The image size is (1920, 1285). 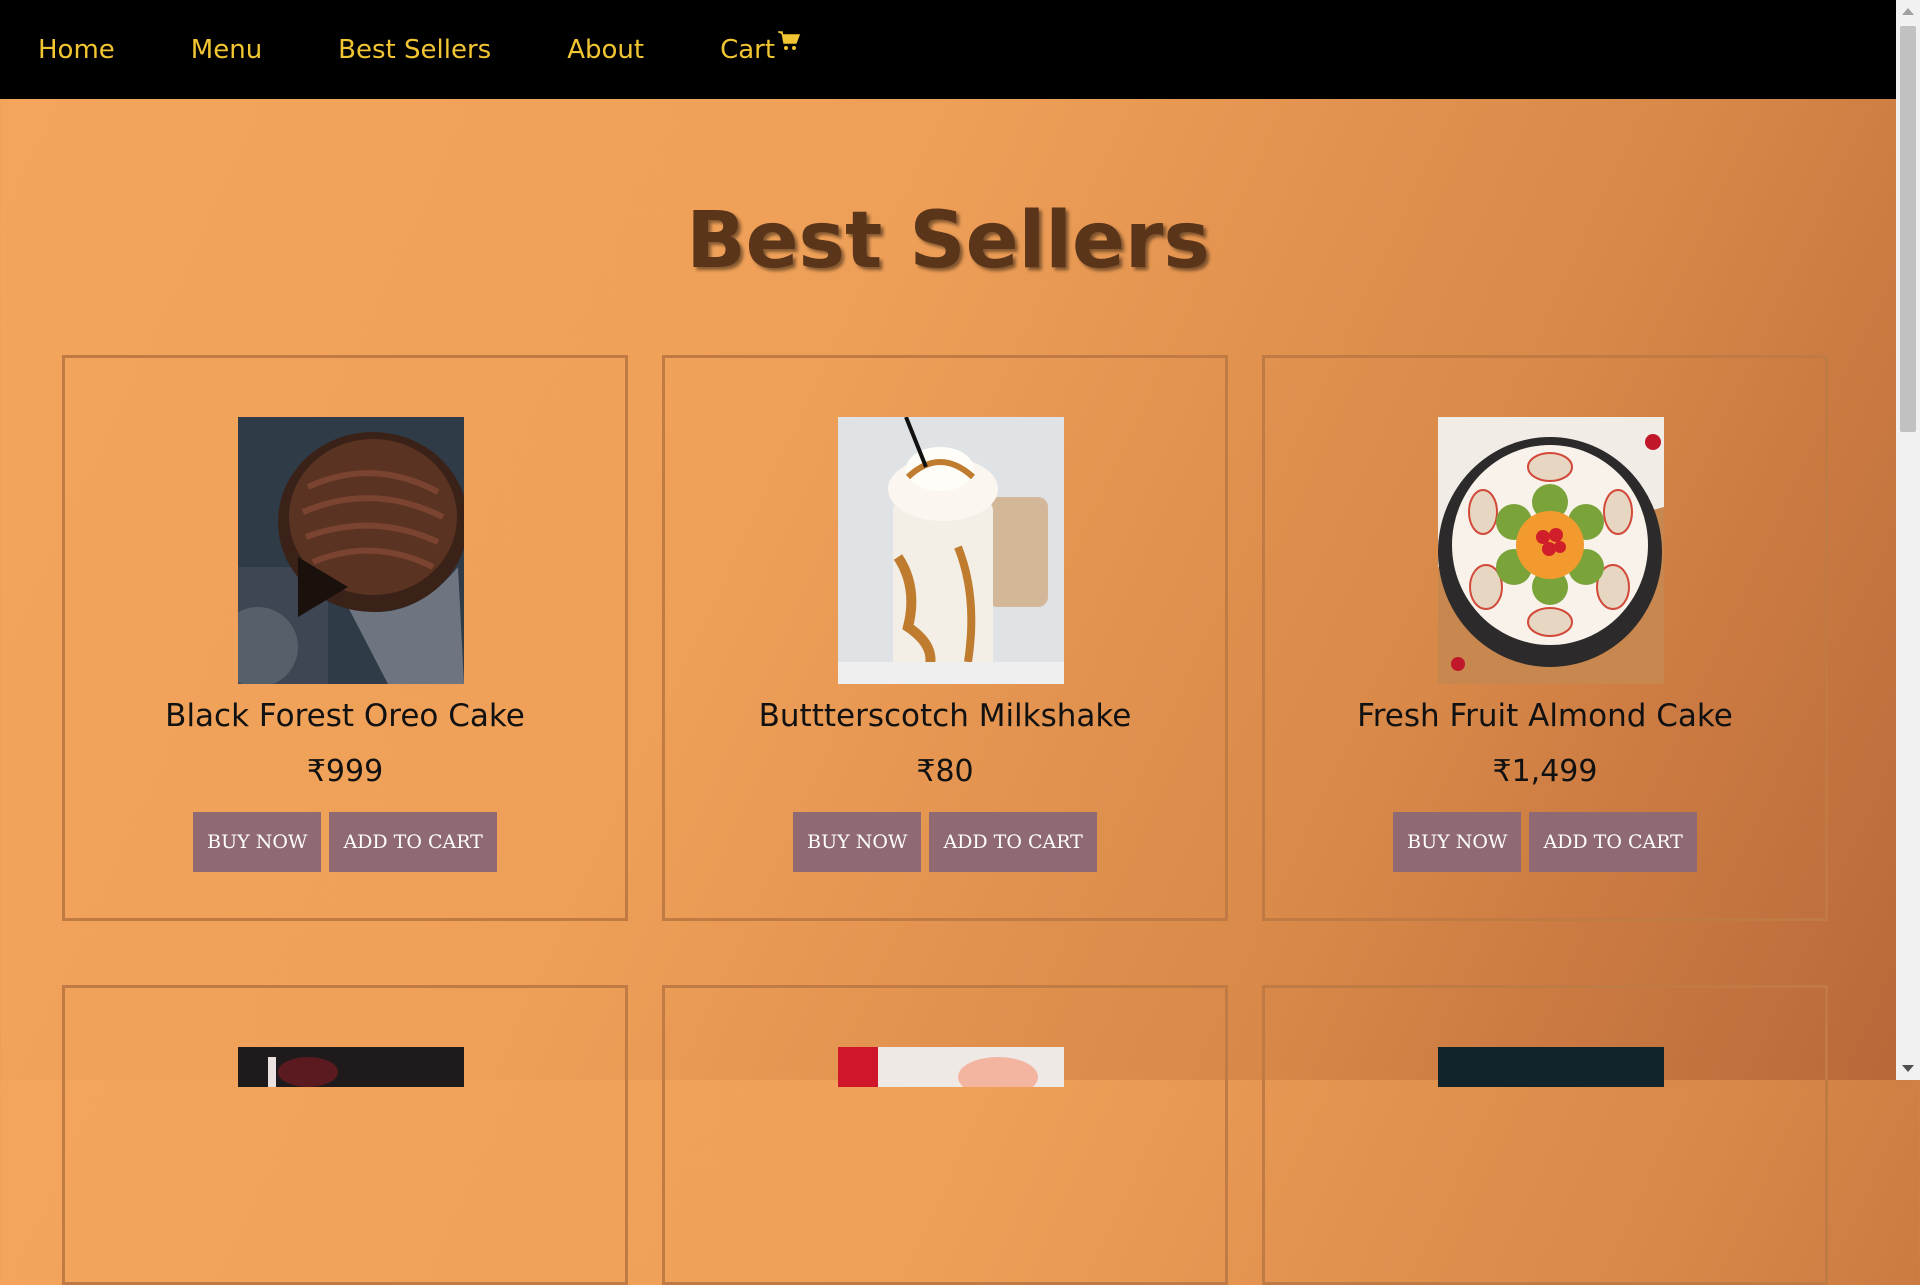 What do you see at coordinates (1545, 771) in the screenshot?
I see `product-price: ₹1,499` at bounding box center [1545, 771].